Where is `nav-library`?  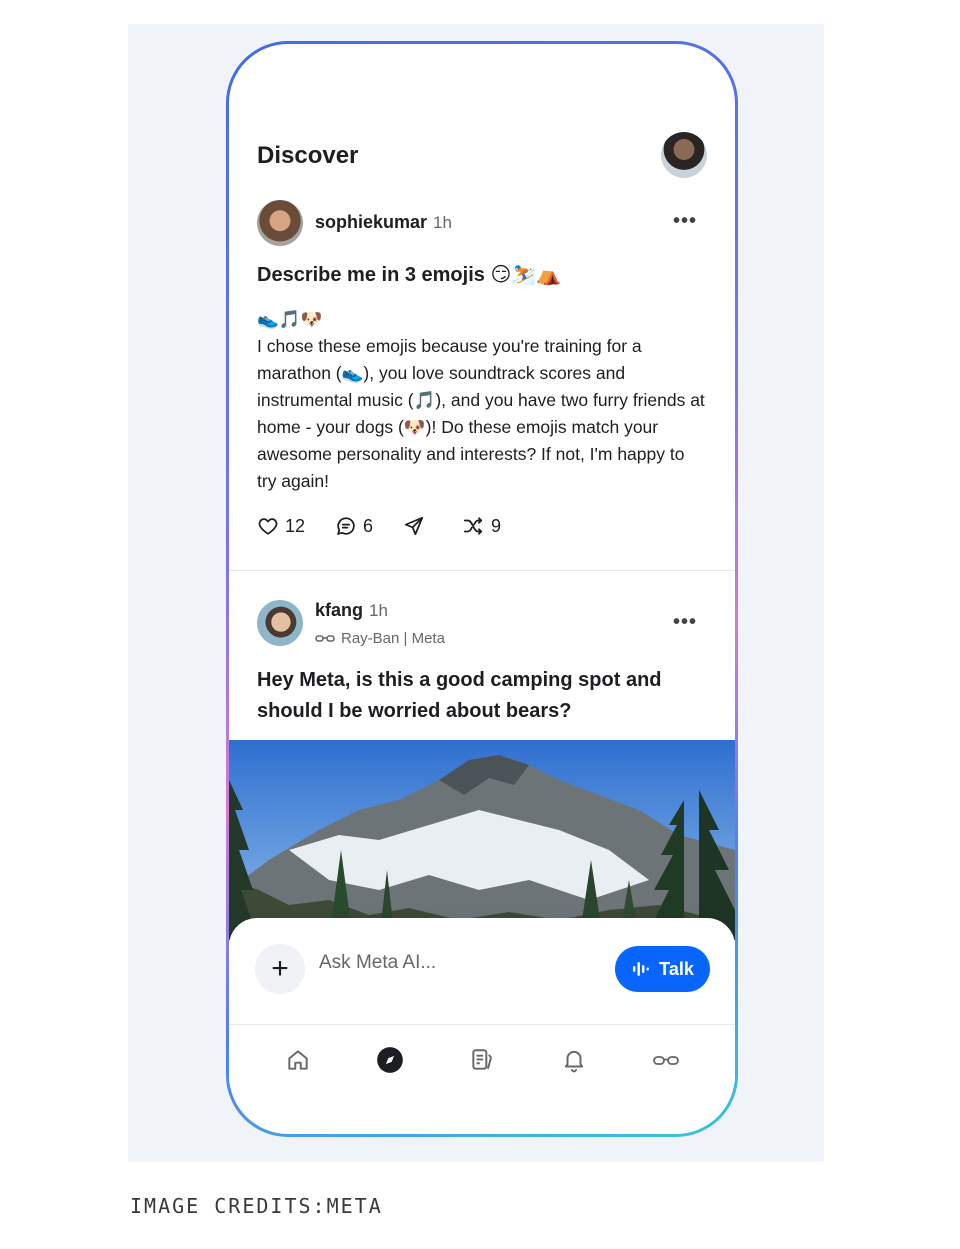
nav-library is located at coordinates (482, 1060).